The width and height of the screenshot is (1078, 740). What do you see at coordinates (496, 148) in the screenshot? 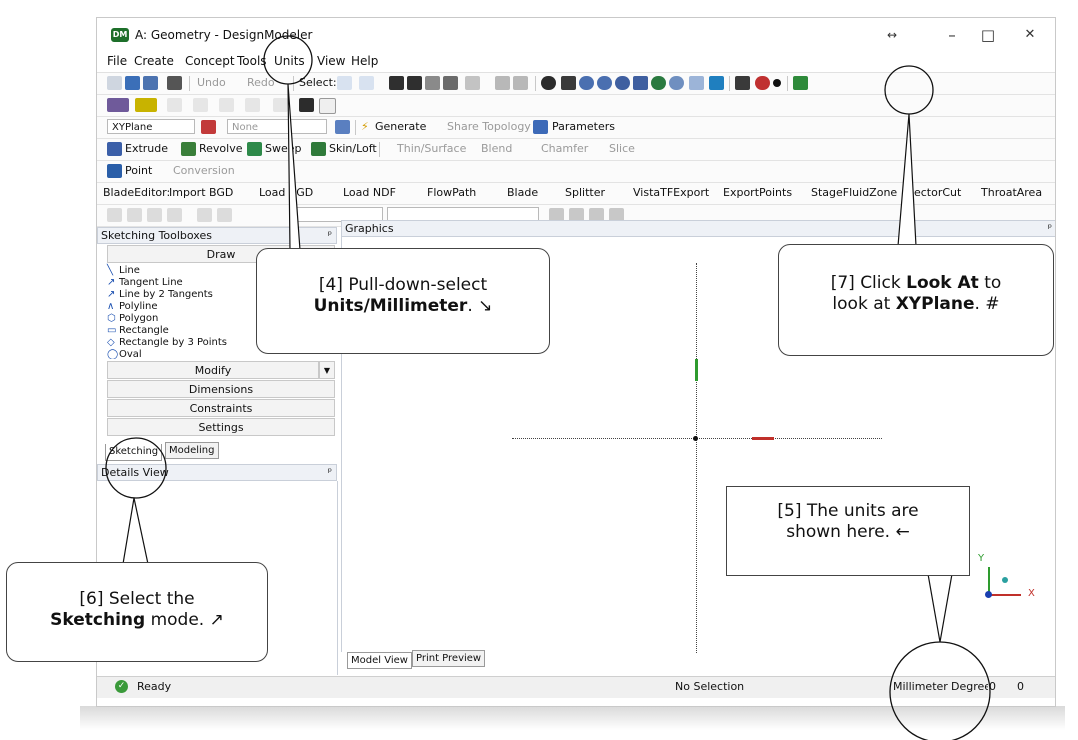
I see `blend-button: Blend` at bounding box center [496, 148].